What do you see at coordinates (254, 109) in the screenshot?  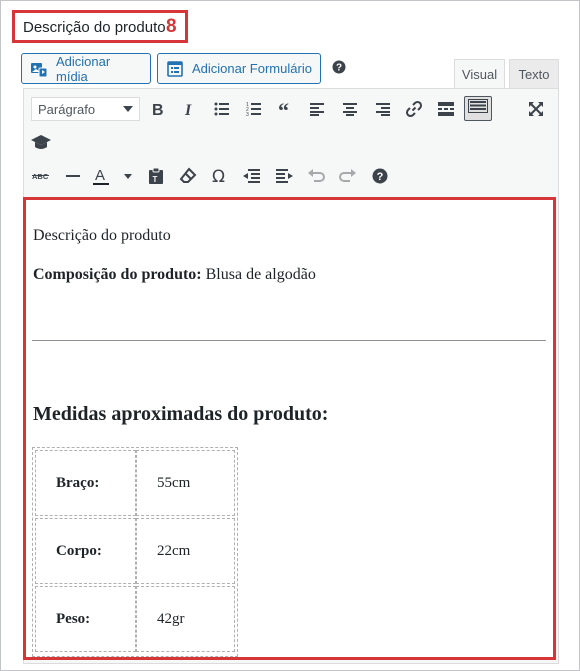 I see `numbered-list-icon: 1 2 3` at bounding box center [254, 109].